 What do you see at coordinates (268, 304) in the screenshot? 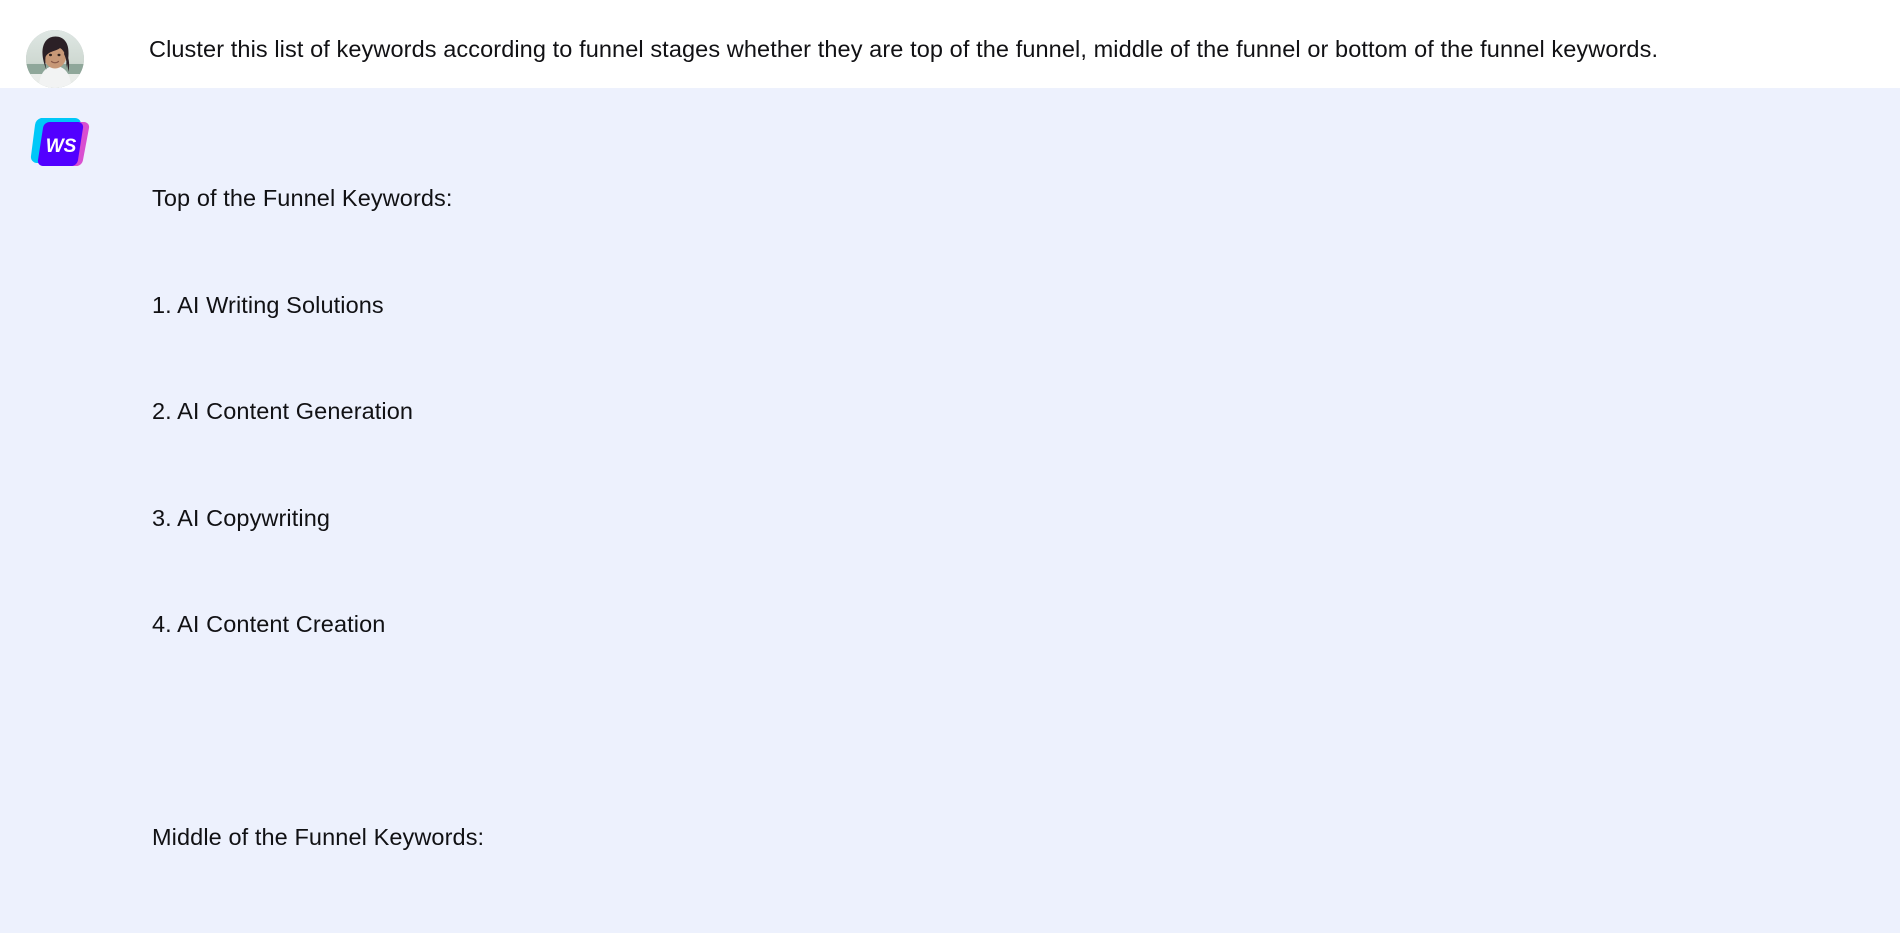
I see `answer-line: 1. AI Writing Solutions` at bounding box center [268, 304].